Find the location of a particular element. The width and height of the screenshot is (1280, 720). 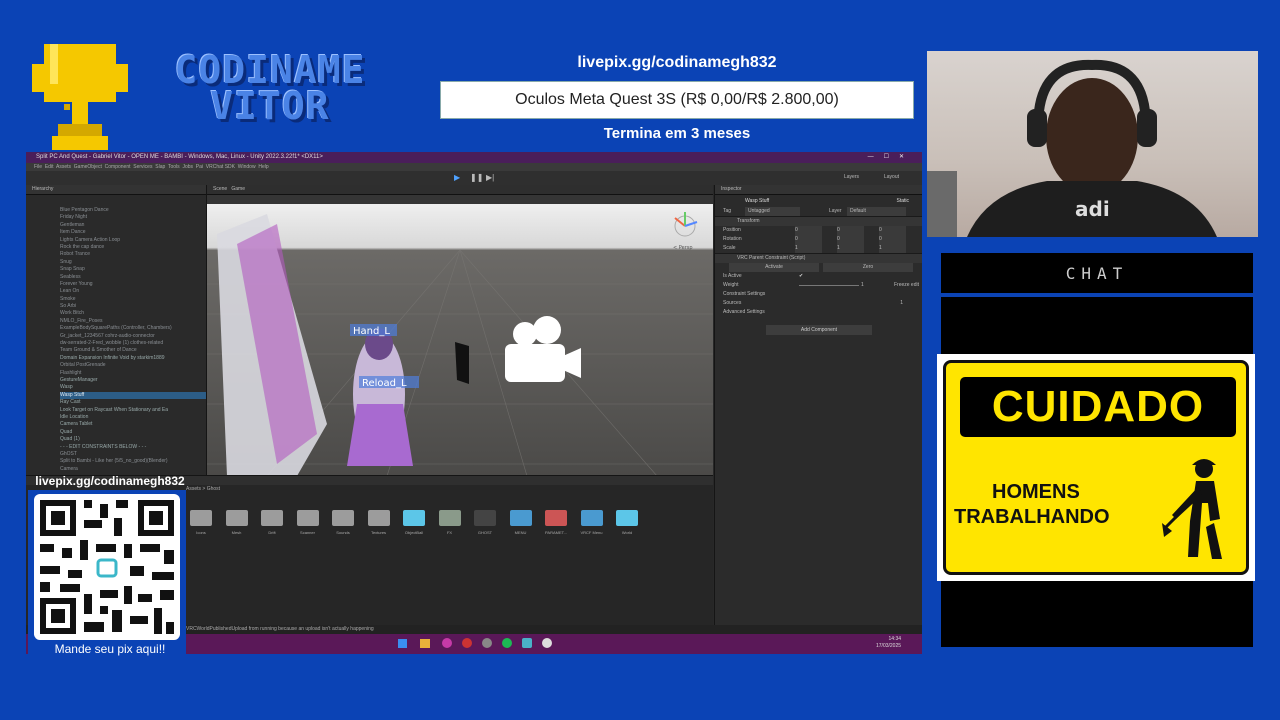

hierarchy-item: Work Bitch is located at coordinates (133, 313).